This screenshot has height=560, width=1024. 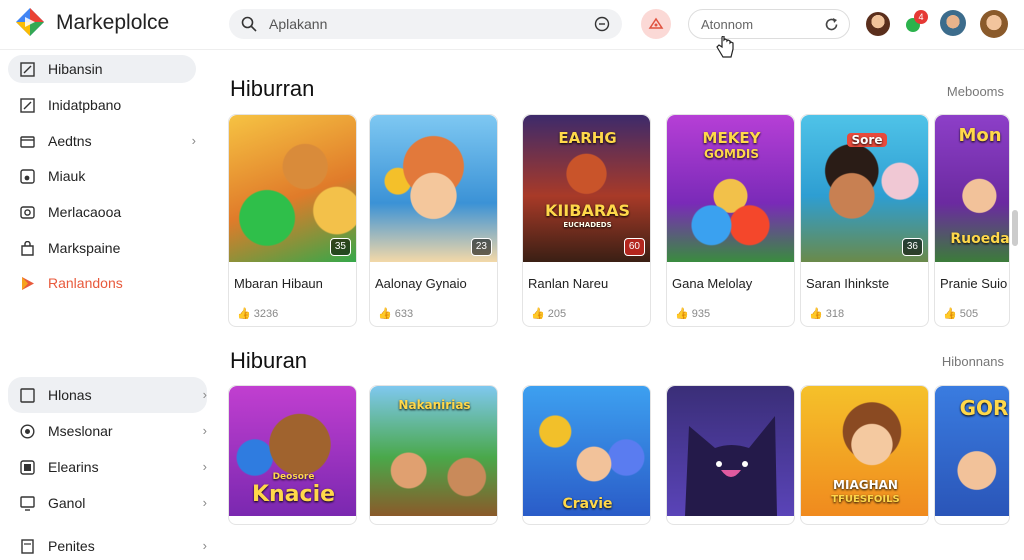 What do you see at coordinates (848, 283) in the screenshot?
I see `game-title: Saran Ihinkste` at bounding box center [848, 283].